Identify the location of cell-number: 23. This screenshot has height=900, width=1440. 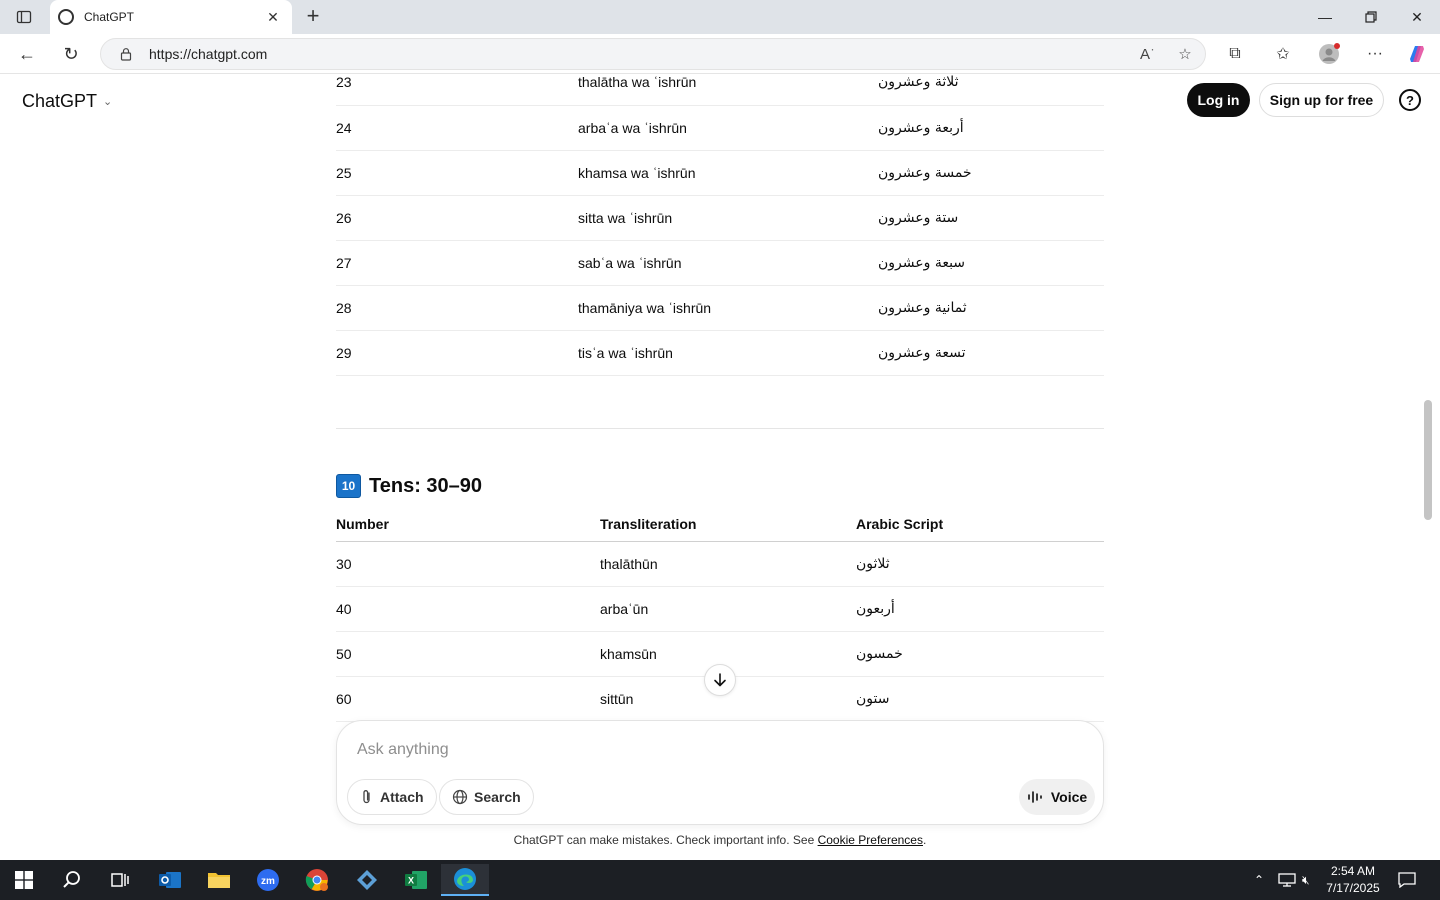
(457, 90).